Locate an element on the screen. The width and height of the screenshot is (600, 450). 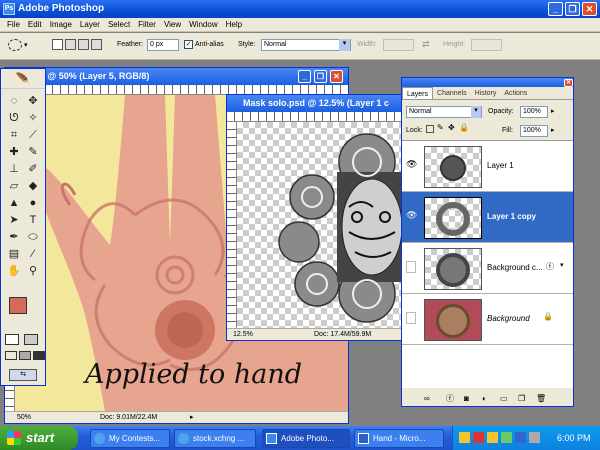
tray-network-icon is located at coordinates (506, 437).